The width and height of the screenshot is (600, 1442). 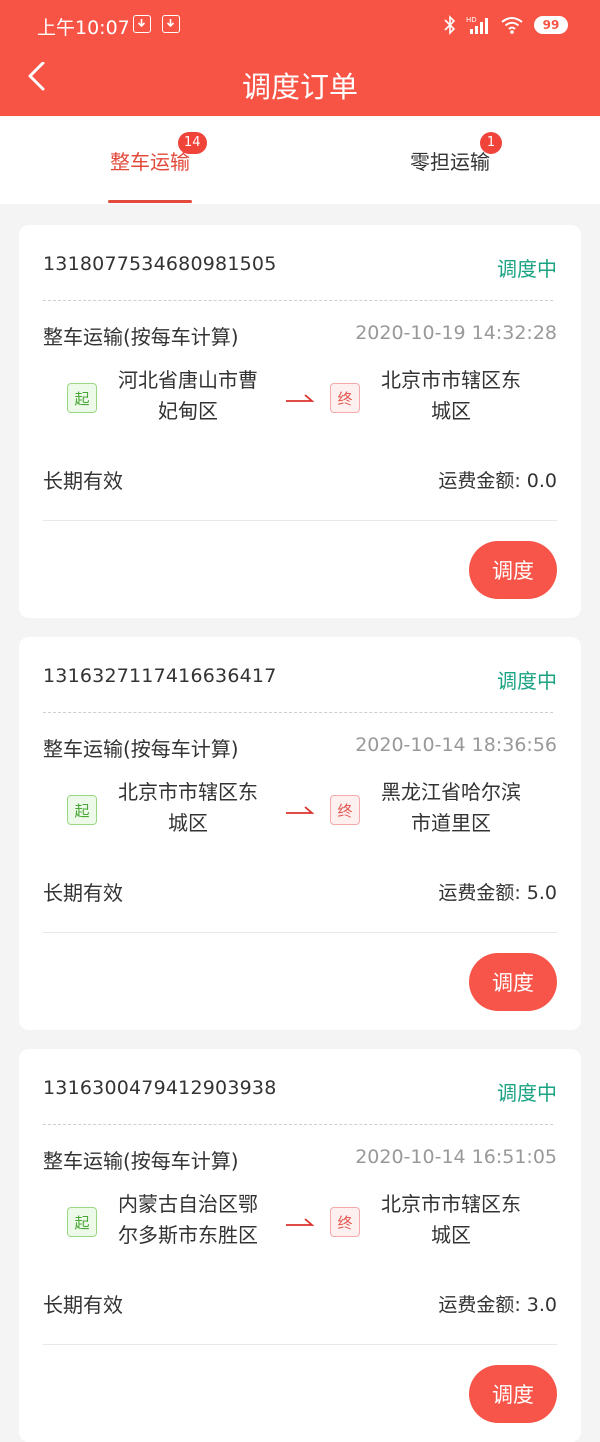 I want to click on freight-amount: 运费金额: 5.0, so click(x=497, y=893).